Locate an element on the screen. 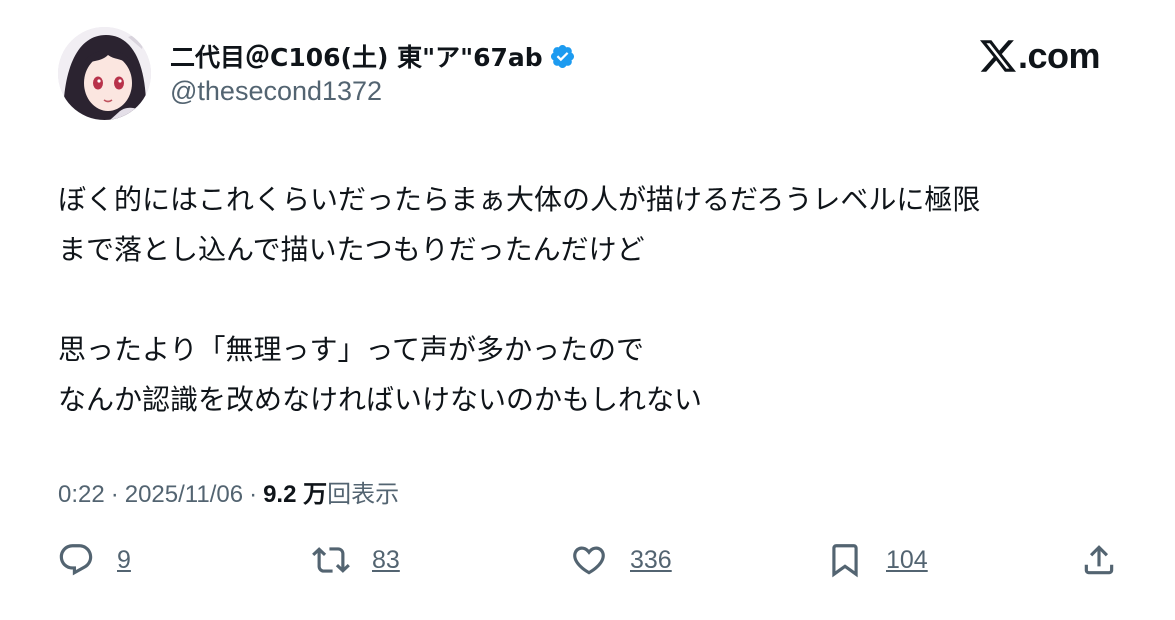  tweet-time: 0:22 is located at coordinates (81, 495).